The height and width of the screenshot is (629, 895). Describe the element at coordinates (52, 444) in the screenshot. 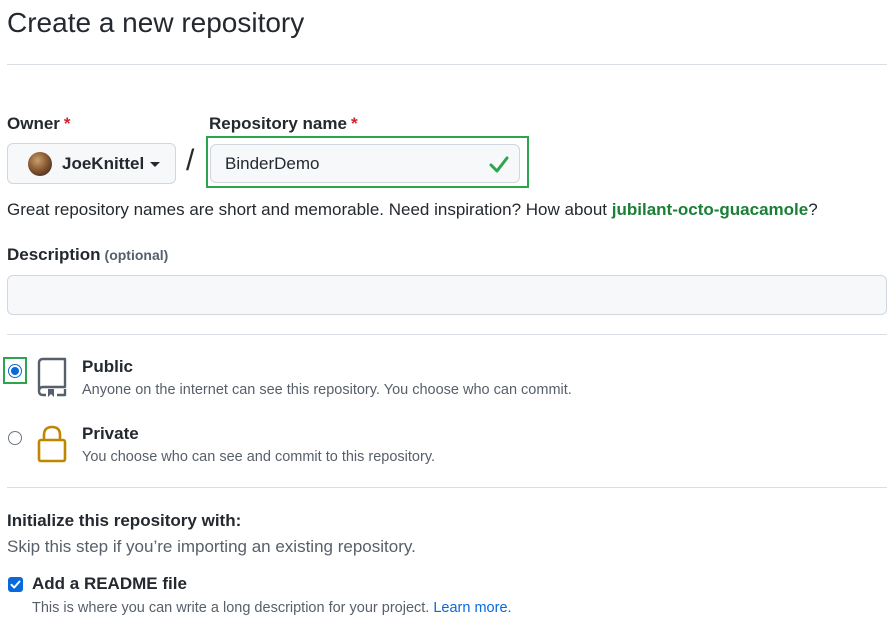

I see `lock-icon` at that location.